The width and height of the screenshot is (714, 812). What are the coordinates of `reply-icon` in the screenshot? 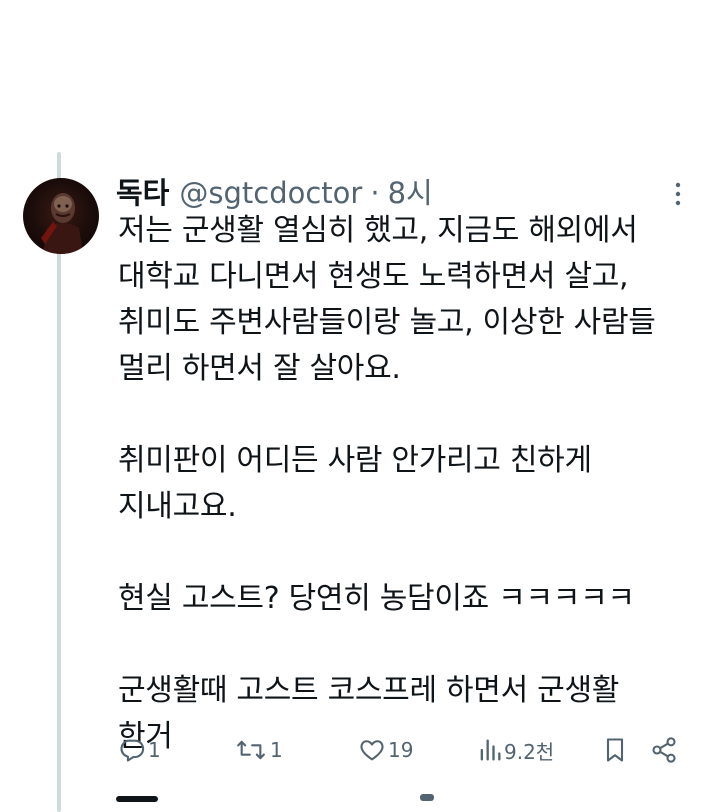 It's located at (132, 750).